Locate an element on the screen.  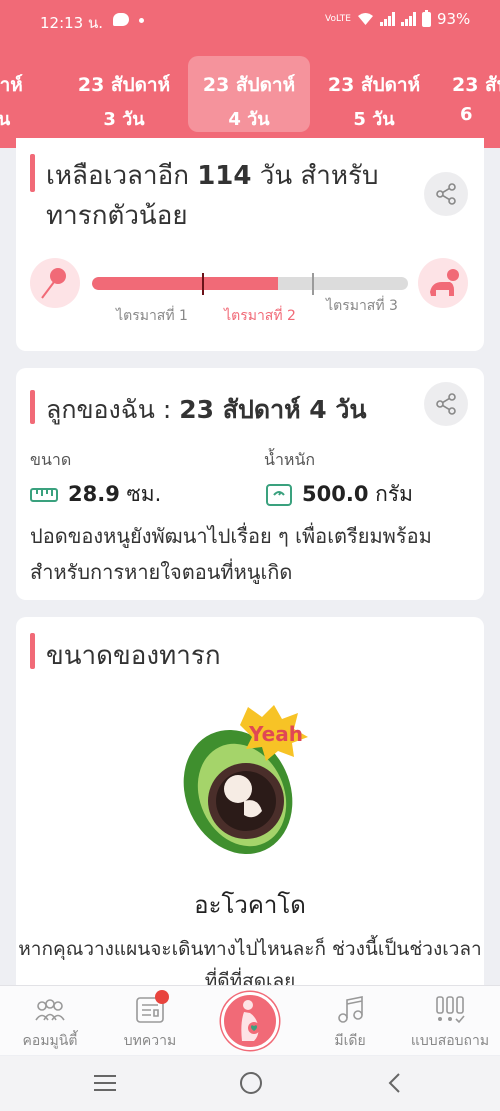
week-tab-week: 23 สัป is located at coordinates (476, 85).